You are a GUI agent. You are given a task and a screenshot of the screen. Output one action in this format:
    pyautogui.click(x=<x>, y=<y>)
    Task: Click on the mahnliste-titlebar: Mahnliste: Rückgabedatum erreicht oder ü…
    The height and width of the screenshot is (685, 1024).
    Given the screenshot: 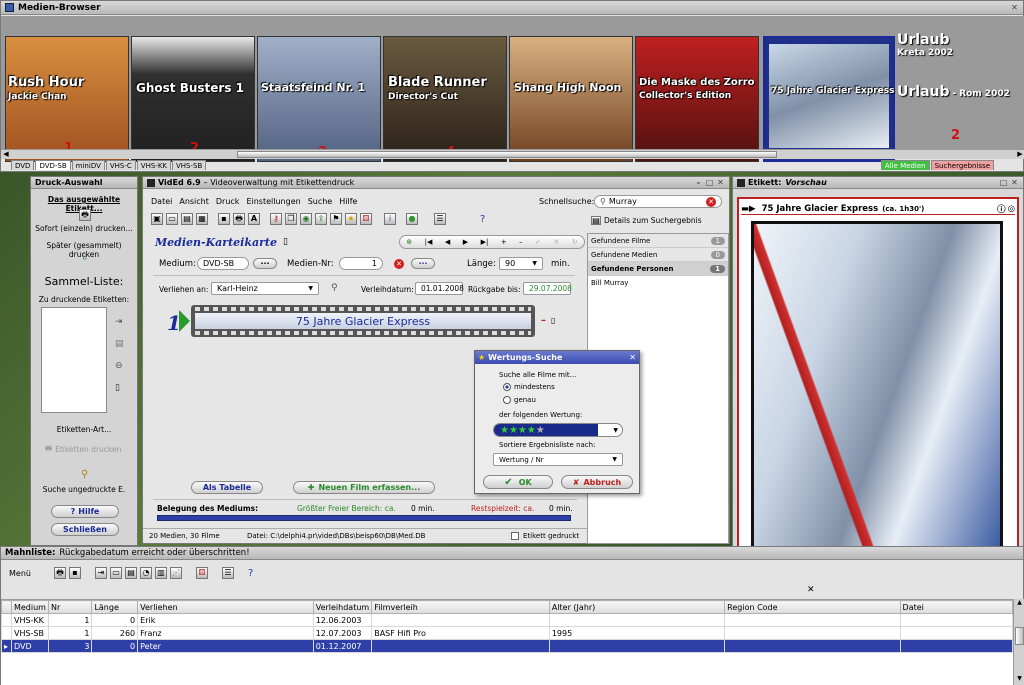 What is the action you would take?
    pyautogui.click(x=512, y=553)
    